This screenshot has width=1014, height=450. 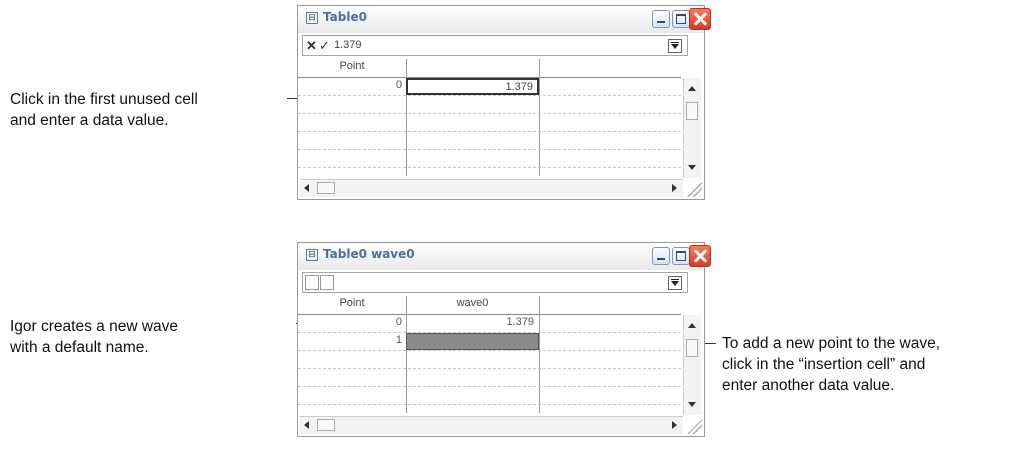 What do you see at coordinates (472, 341) in the screenshot?
I see `insertion-cell` at bounding box center [472, 341].